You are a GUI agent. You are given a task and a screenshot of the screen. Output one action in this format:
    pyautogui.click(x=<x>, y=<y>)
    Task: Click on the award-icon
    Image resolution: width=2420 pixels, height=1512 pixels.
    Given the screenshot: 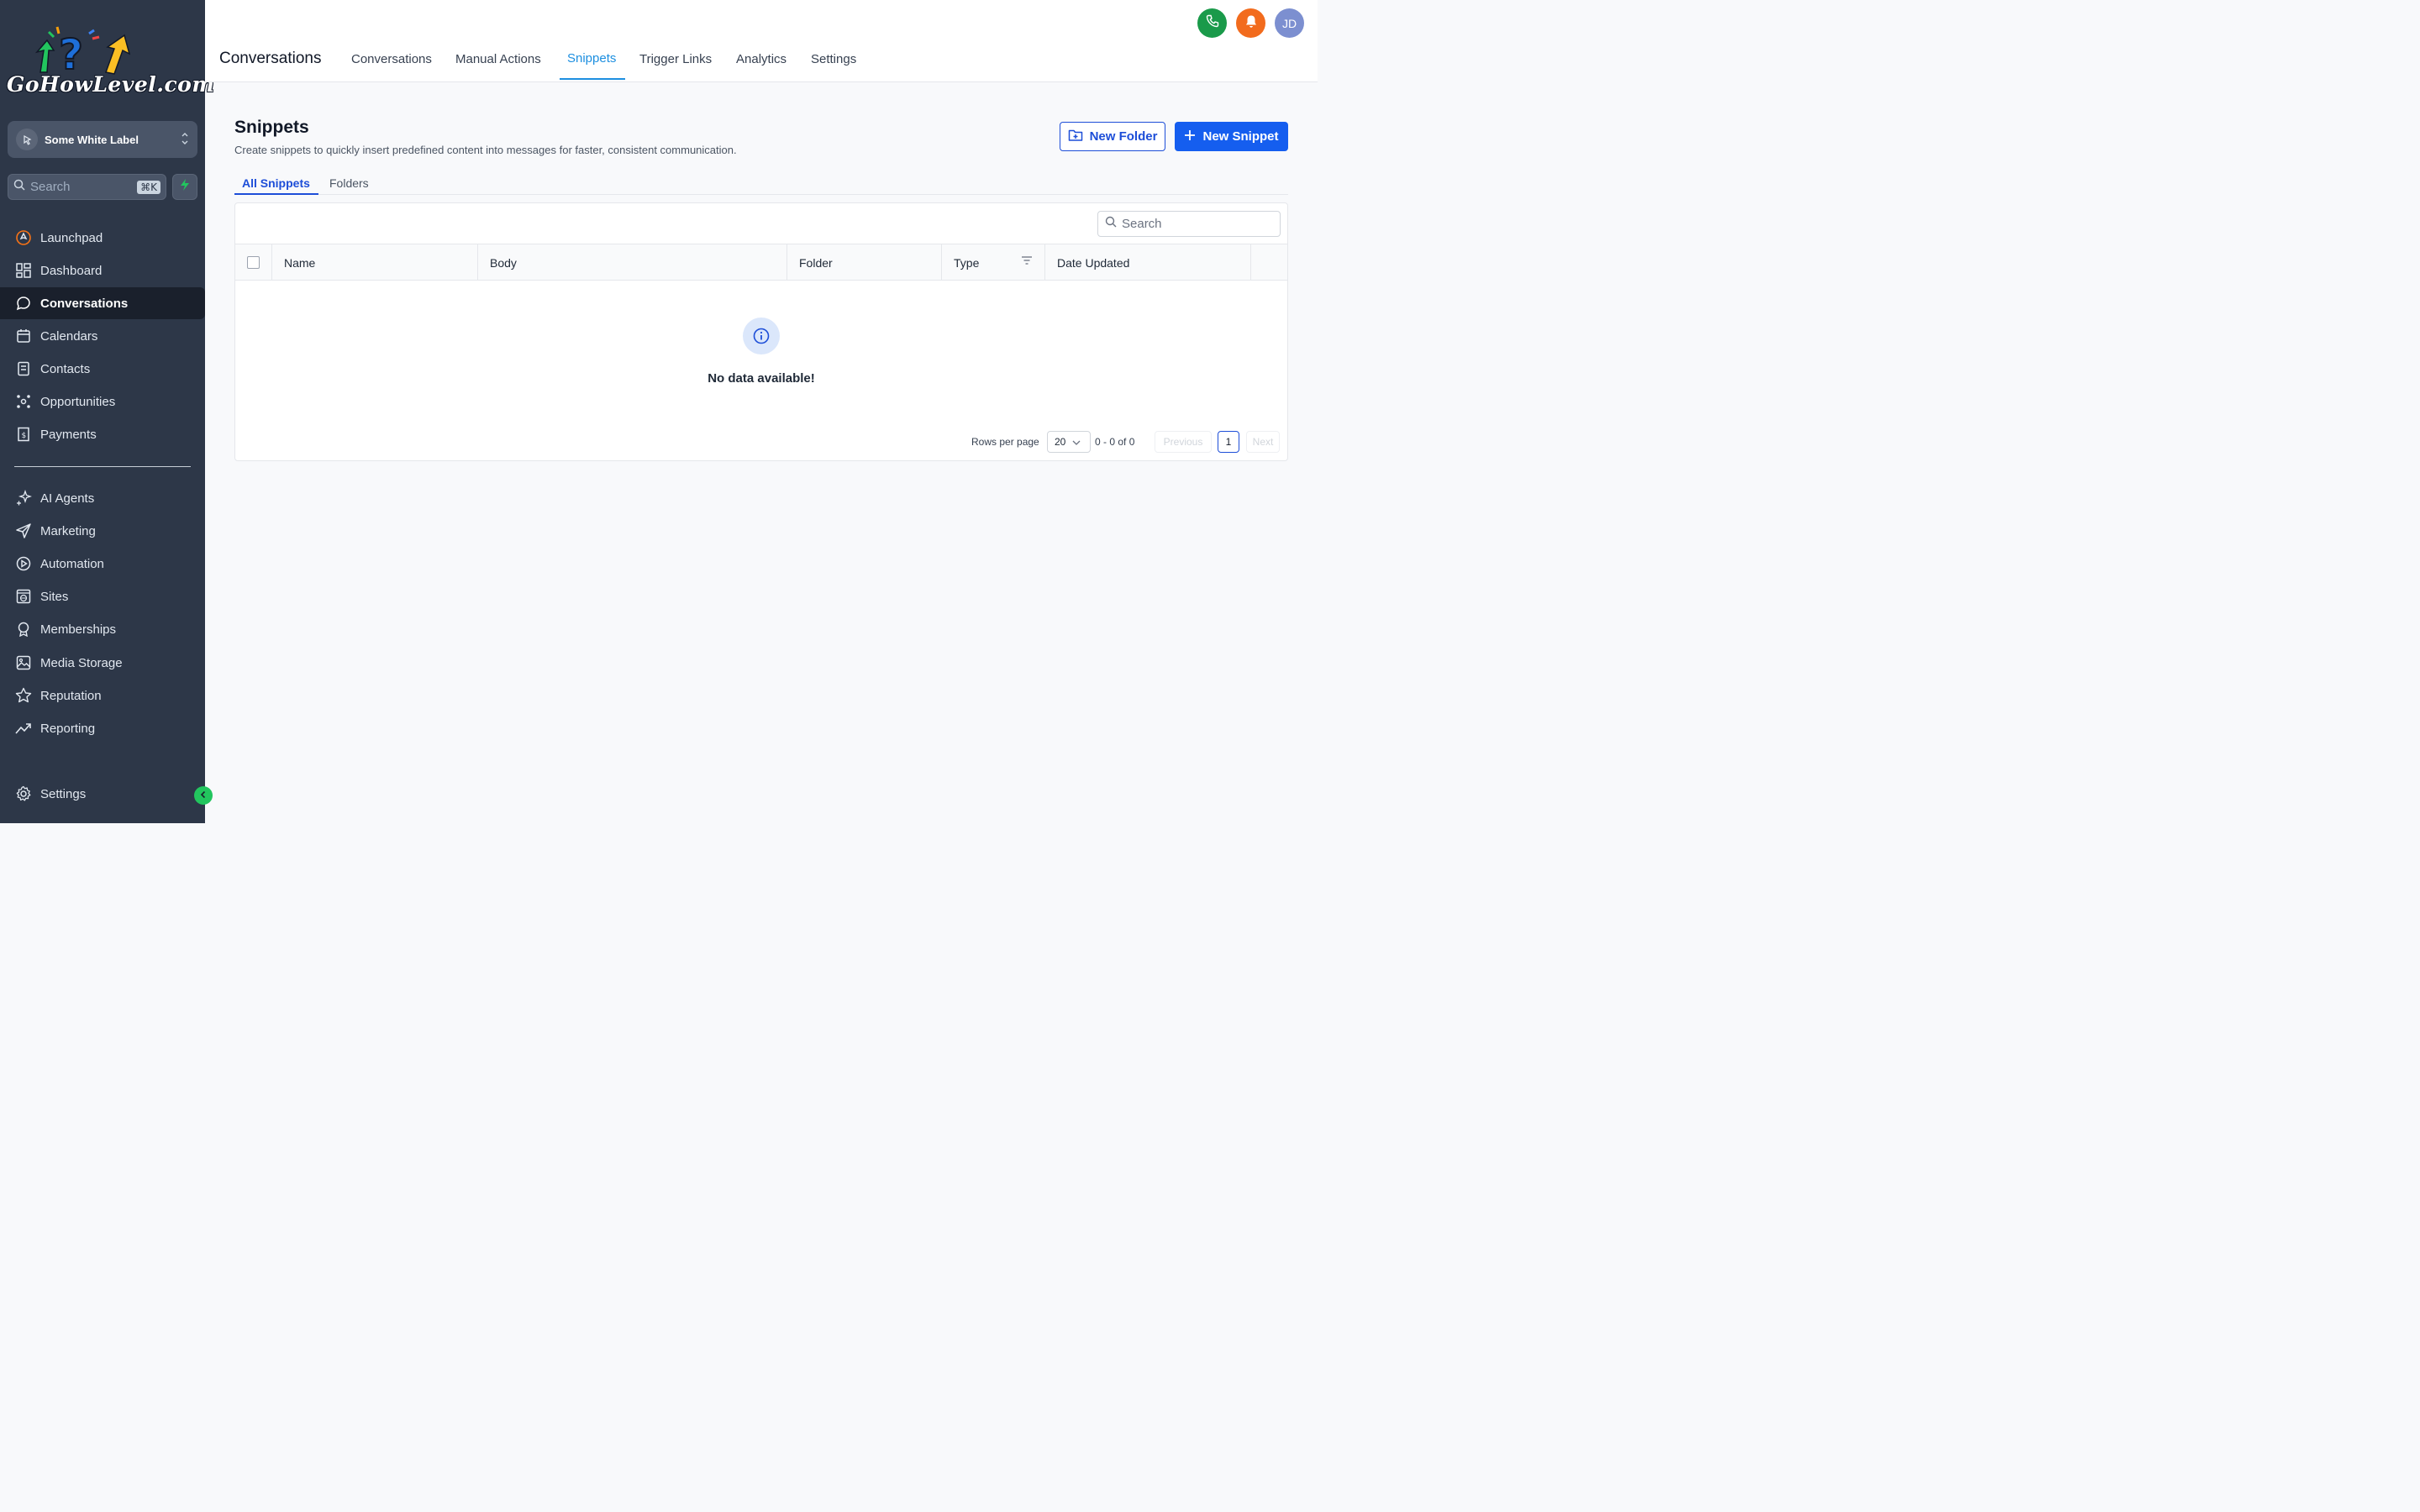 What is the action you would take?
    pyautogui.click(x=23, y=629)
    